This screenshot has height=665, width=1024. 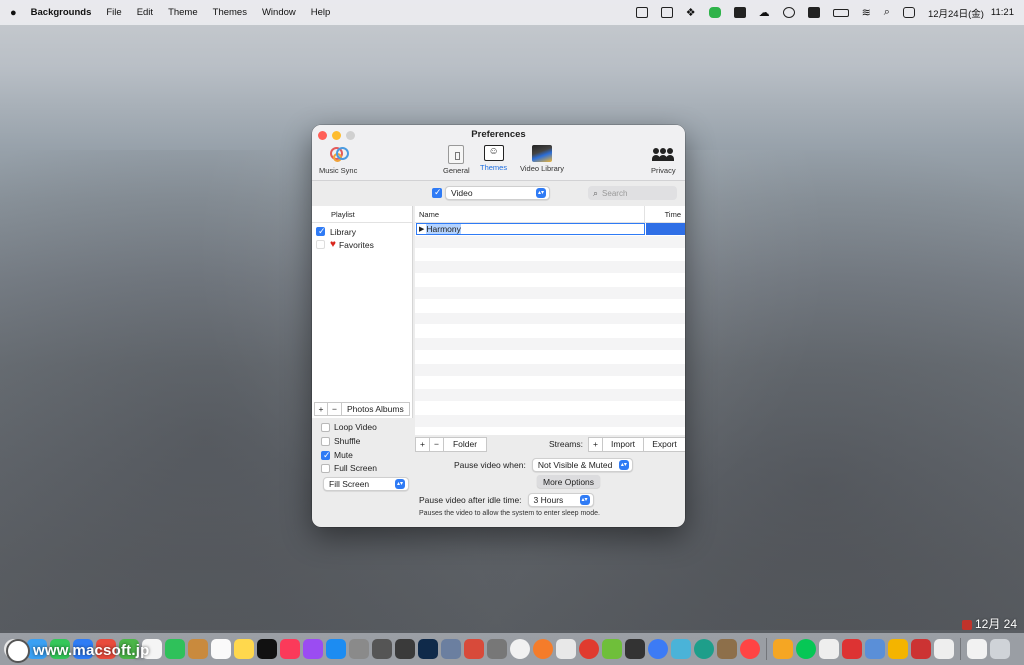 I want to click on popup-arrows-icon: ▴▾, so click(x=400, y=484).